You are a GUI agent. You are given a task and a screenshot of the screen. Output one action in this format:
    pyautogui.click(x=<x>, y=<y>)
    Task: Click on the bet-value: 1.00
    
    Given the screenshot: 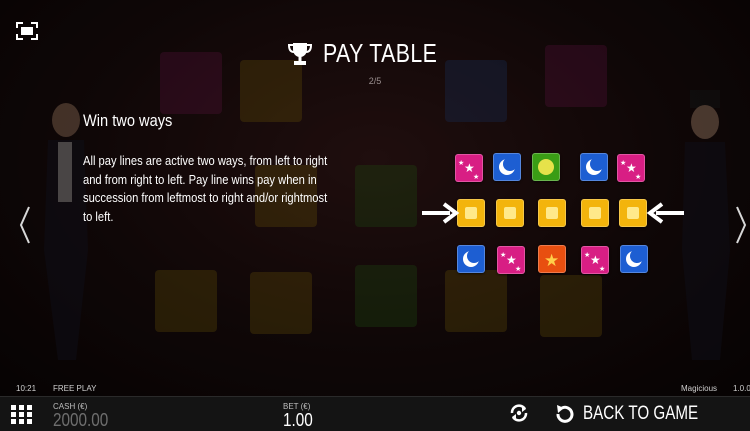 What is the action you would take?
    pyautogui.click(x=298, y=420)
    